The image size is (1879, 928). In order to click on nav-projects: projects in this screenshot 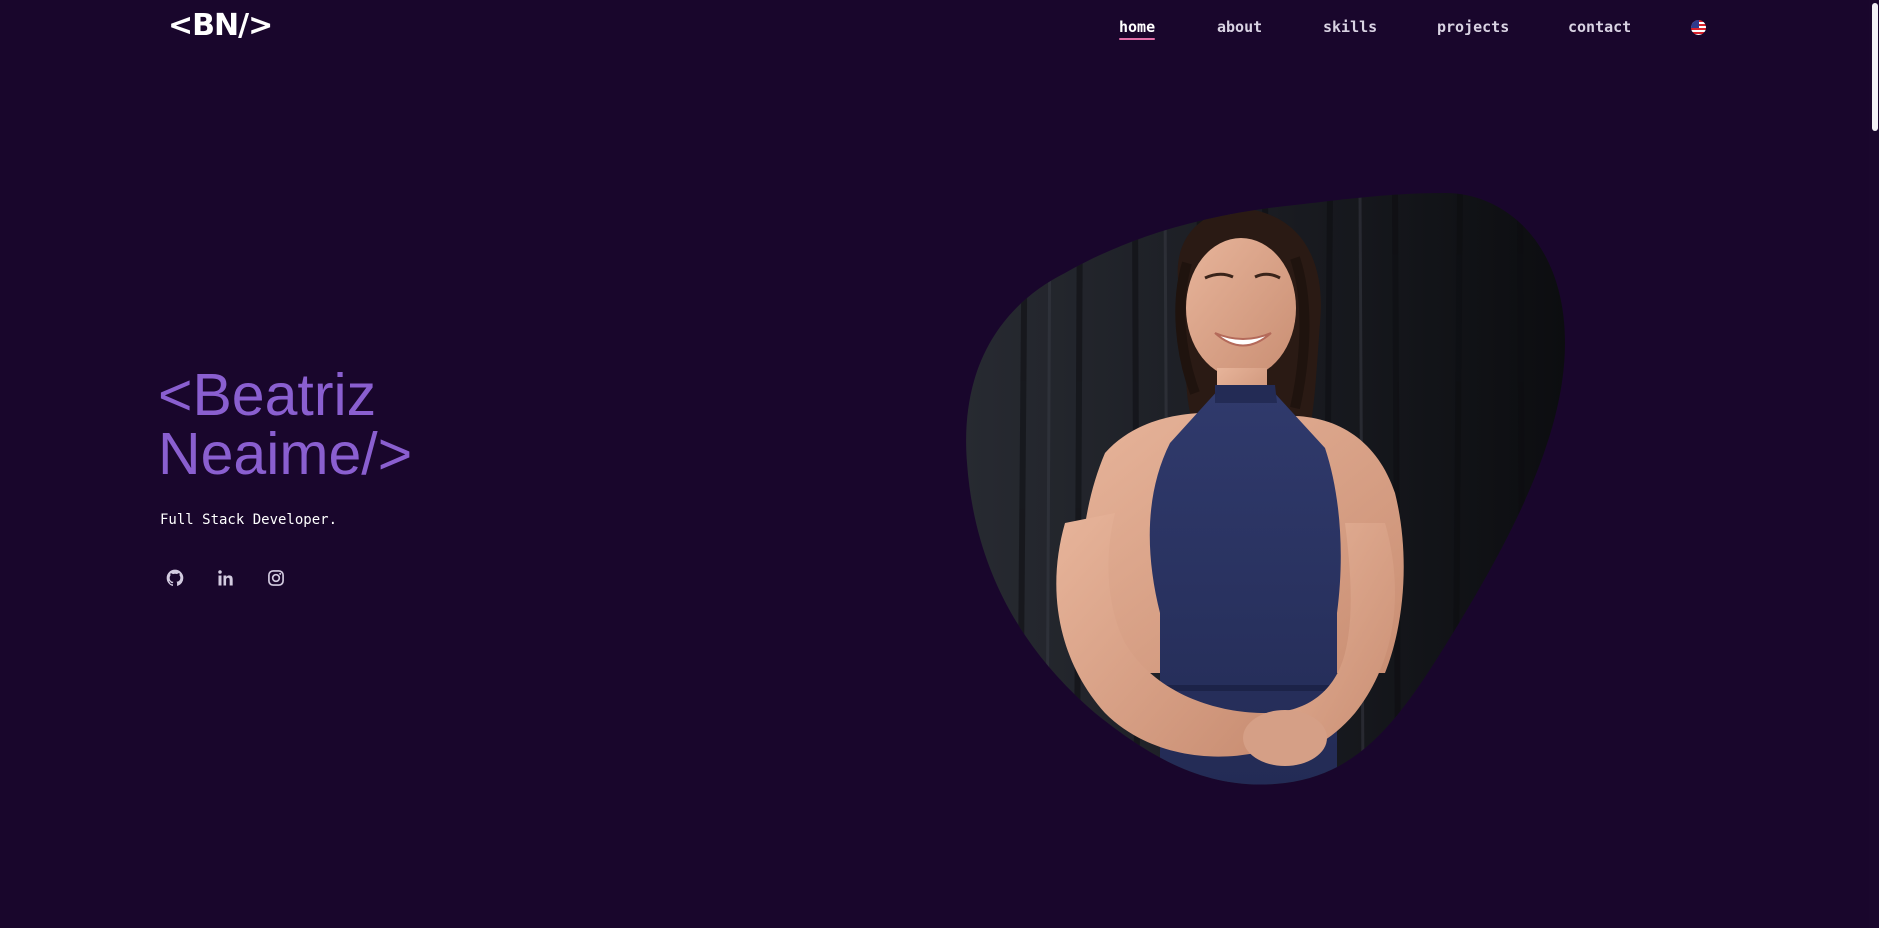, I will do `click(1473, 27)`.